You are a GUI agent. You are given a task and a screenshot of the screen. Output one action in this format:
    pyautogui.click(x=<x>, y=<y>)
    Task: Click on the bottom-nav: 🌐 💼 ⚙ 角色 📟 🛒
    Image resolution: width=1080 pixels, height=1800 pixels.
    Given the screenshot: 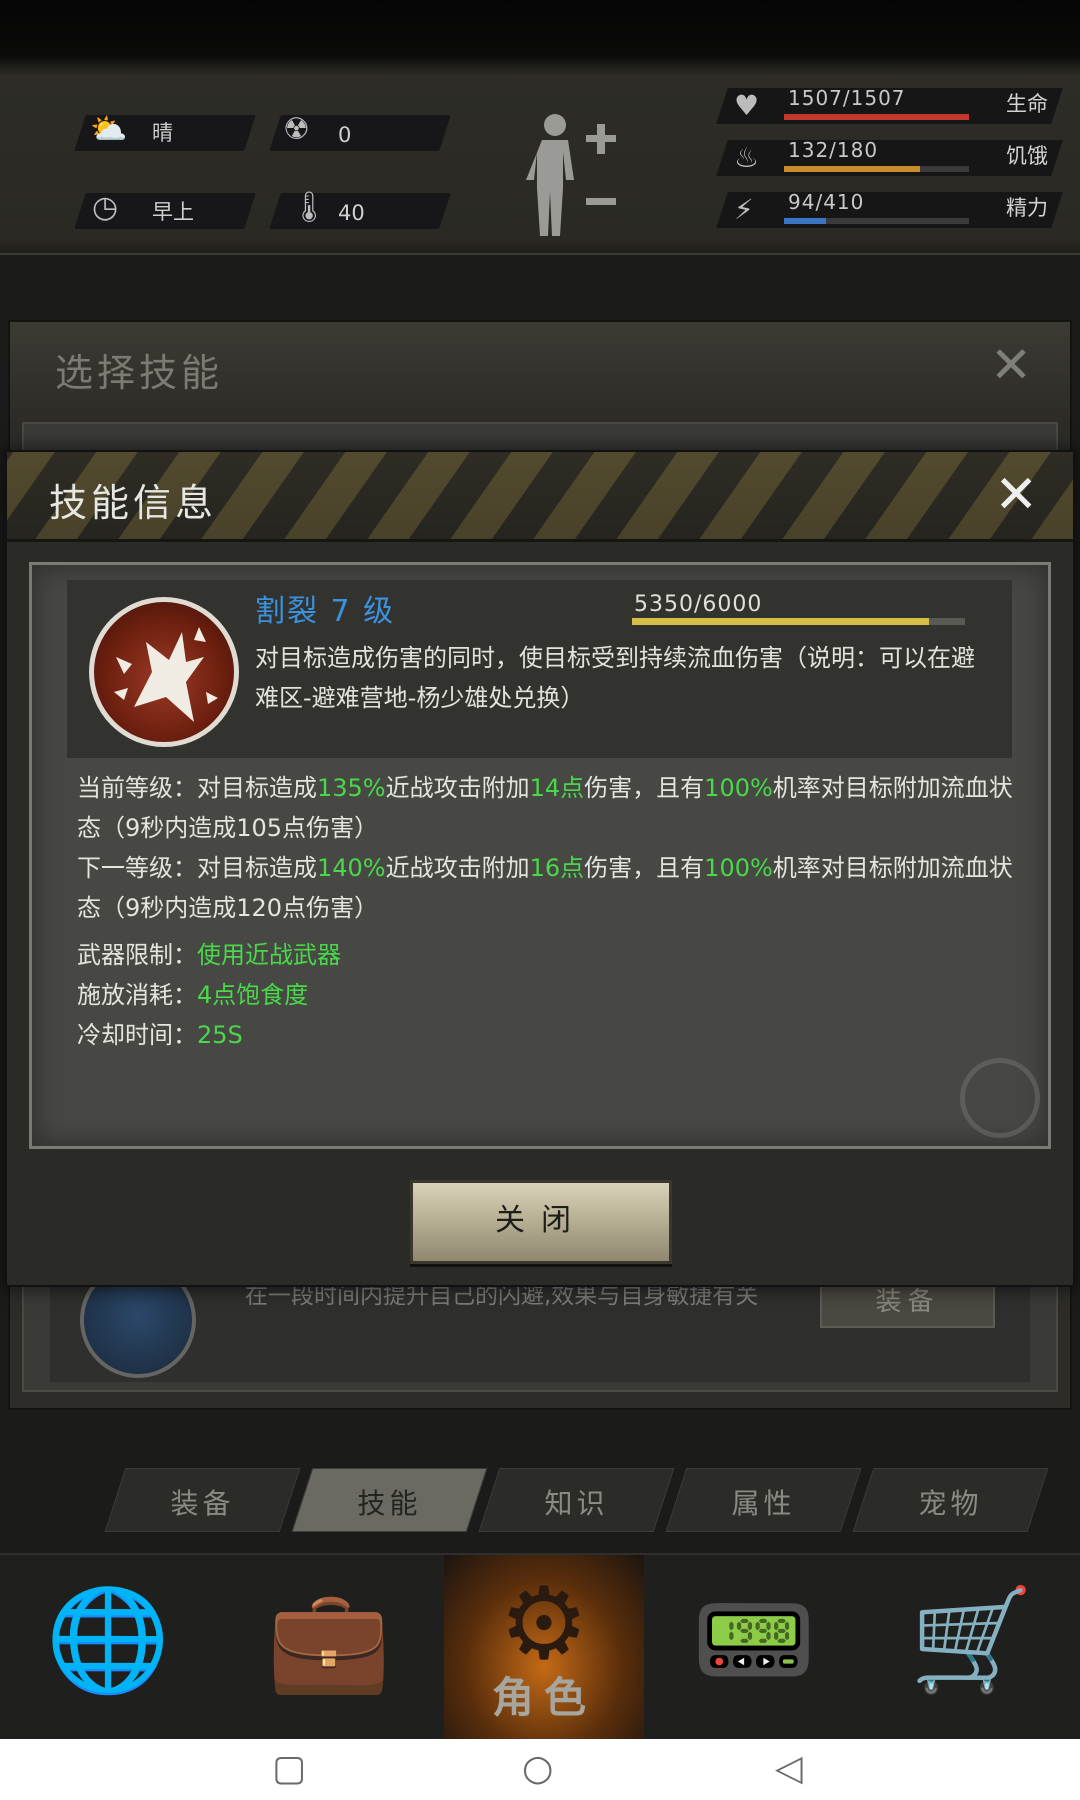 What is the action you would take?
    pyautogui.click(x=540, y=1647)
    